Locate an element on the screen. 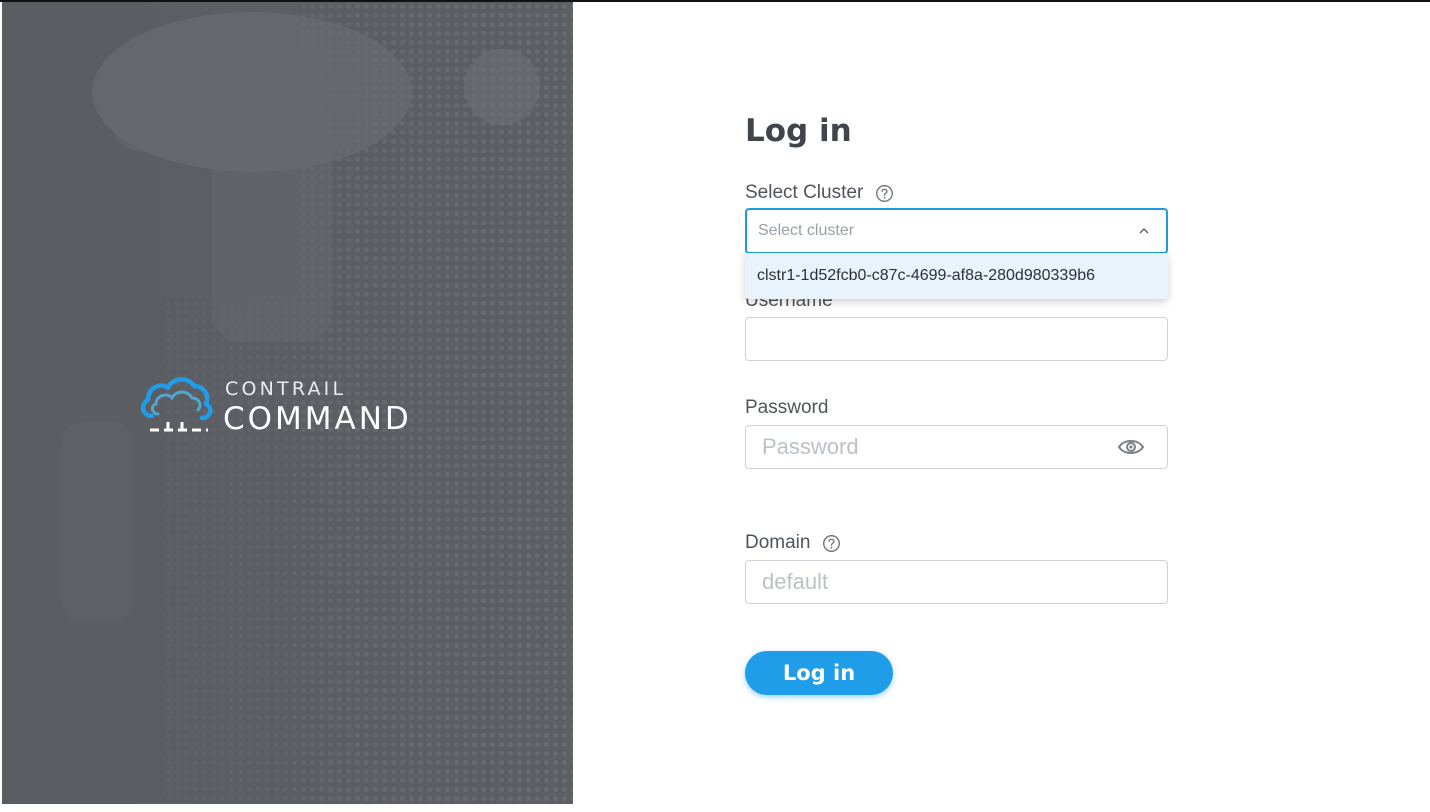  password-label-row: Password is located at coordinates (786, 408).